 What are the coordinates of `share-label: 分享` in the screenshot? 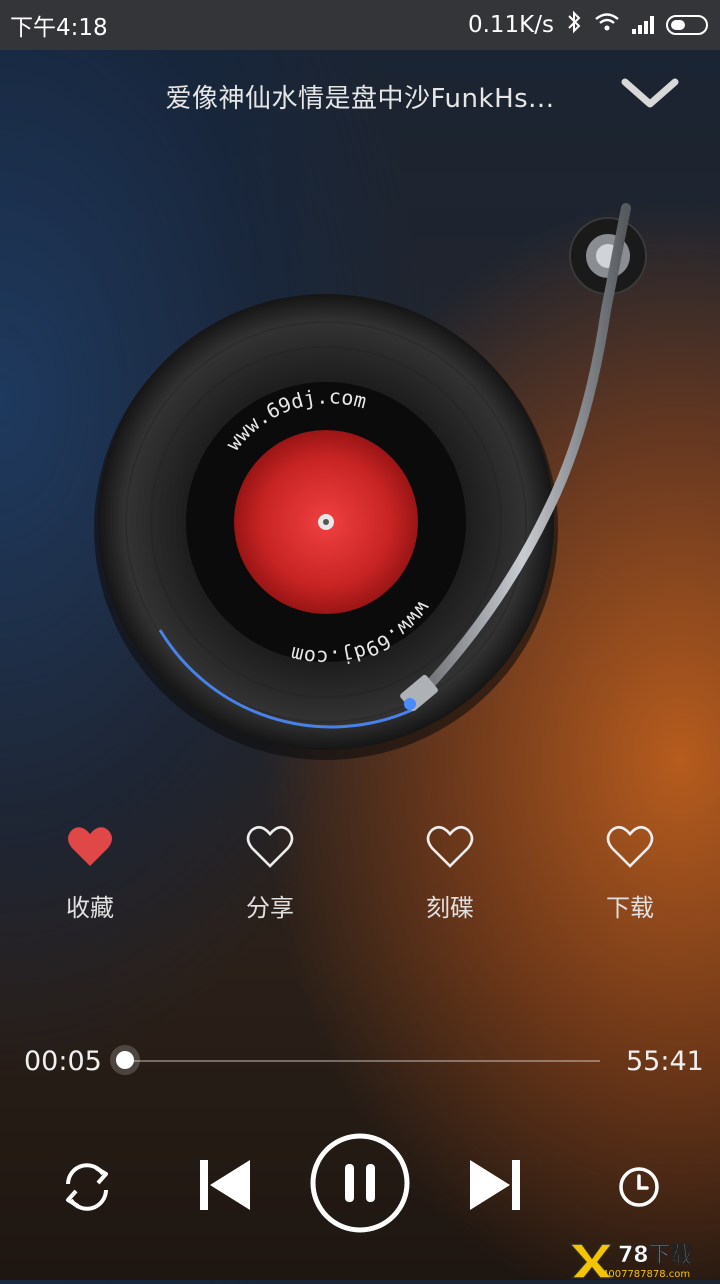 It's located at (270, 908).